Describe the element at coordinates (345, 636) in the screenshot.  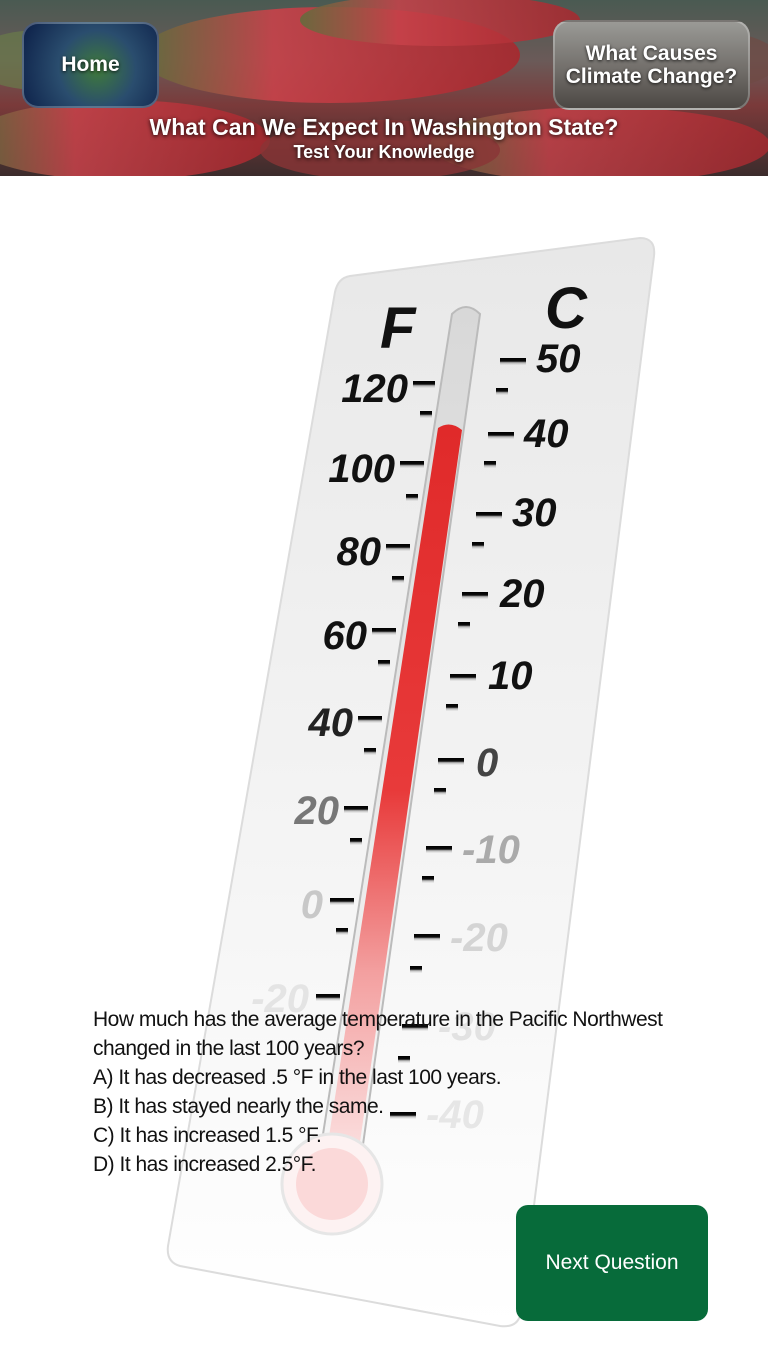
I see `f-tick-label: 60` at that location.